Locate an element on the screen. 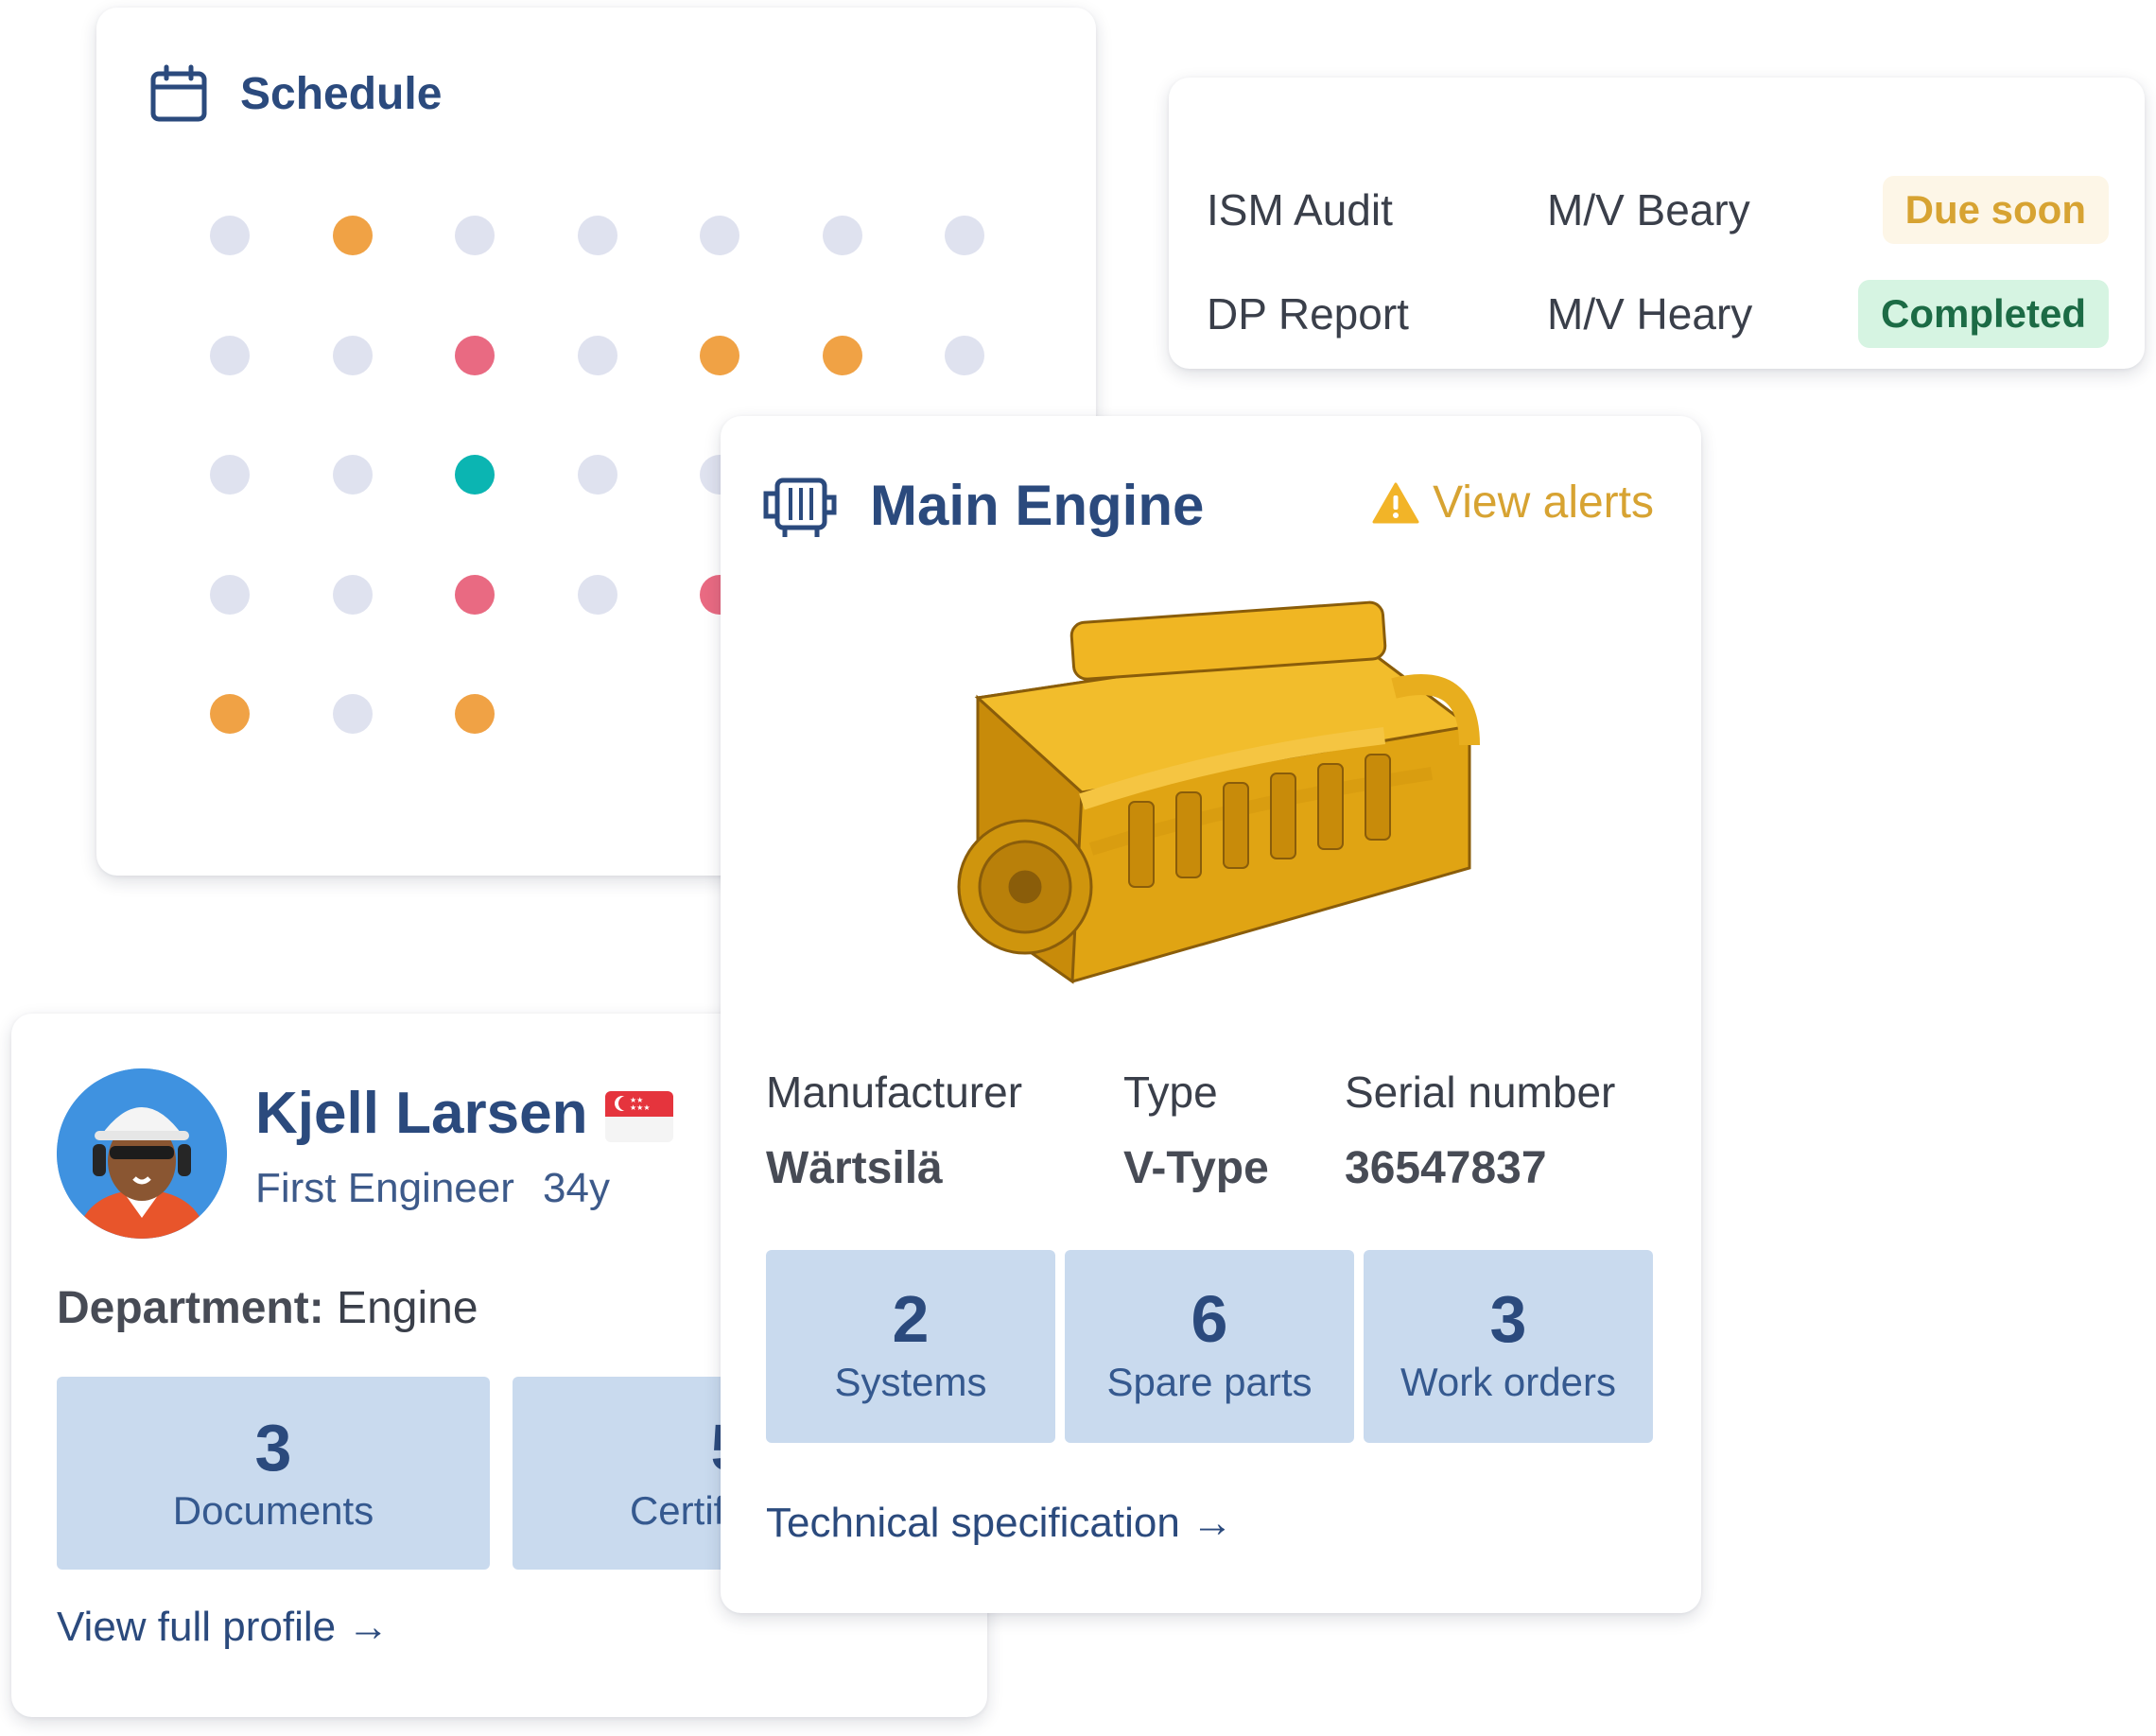  singapore-flag-icon: ★★ ★★★ is located at coordinates (639, 1116).